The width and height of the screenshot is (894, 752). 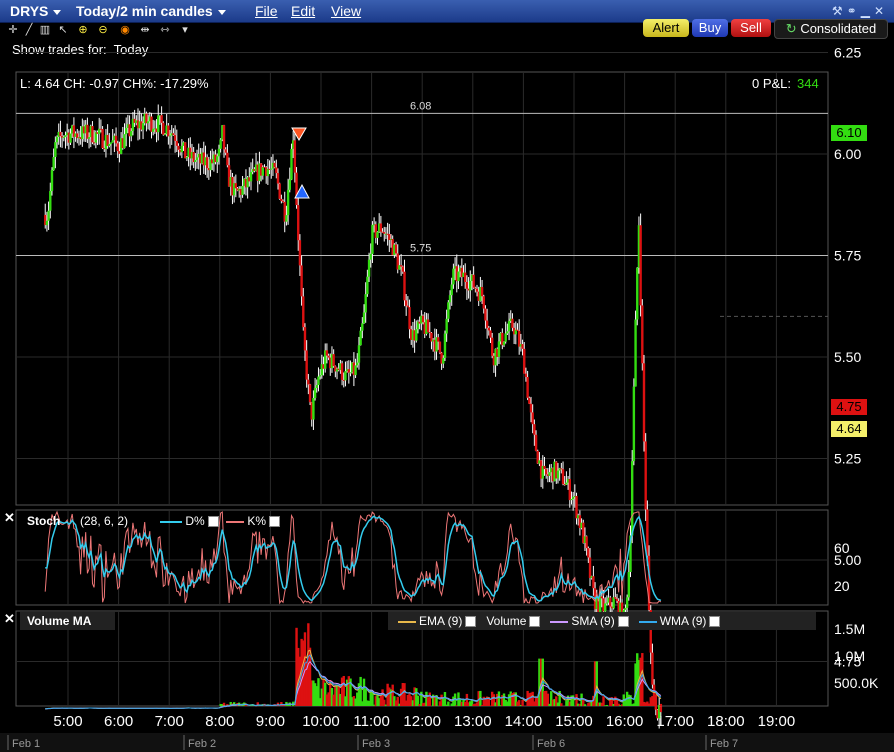 I want to click on y-tick-label: 5.50, so click(x=847, y=357).